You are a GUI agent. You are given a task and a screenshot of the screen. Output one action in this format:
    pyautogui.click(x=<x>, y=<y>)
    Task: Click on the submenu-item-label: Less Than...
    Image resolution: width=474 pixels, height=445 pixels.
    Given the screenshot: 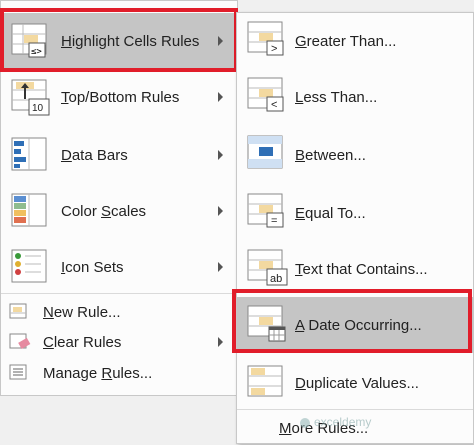 What is the action you would take?
    pyautogui.click(x=336, y=97)
    